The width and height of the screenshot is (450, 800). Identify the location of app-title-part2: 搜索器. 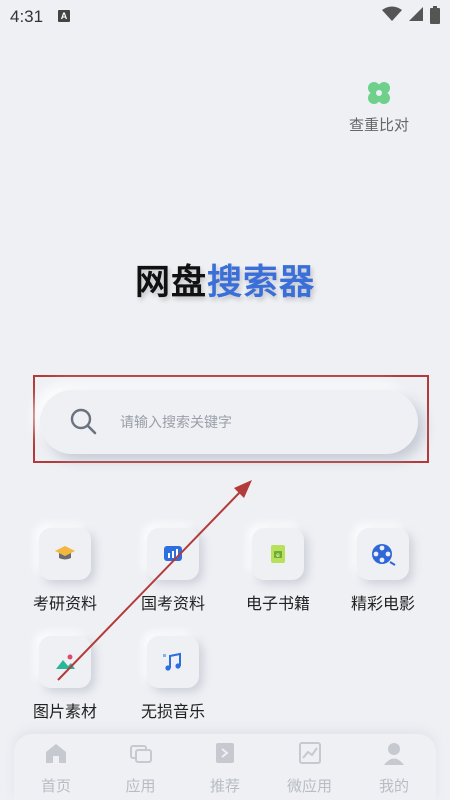
(261, 283).